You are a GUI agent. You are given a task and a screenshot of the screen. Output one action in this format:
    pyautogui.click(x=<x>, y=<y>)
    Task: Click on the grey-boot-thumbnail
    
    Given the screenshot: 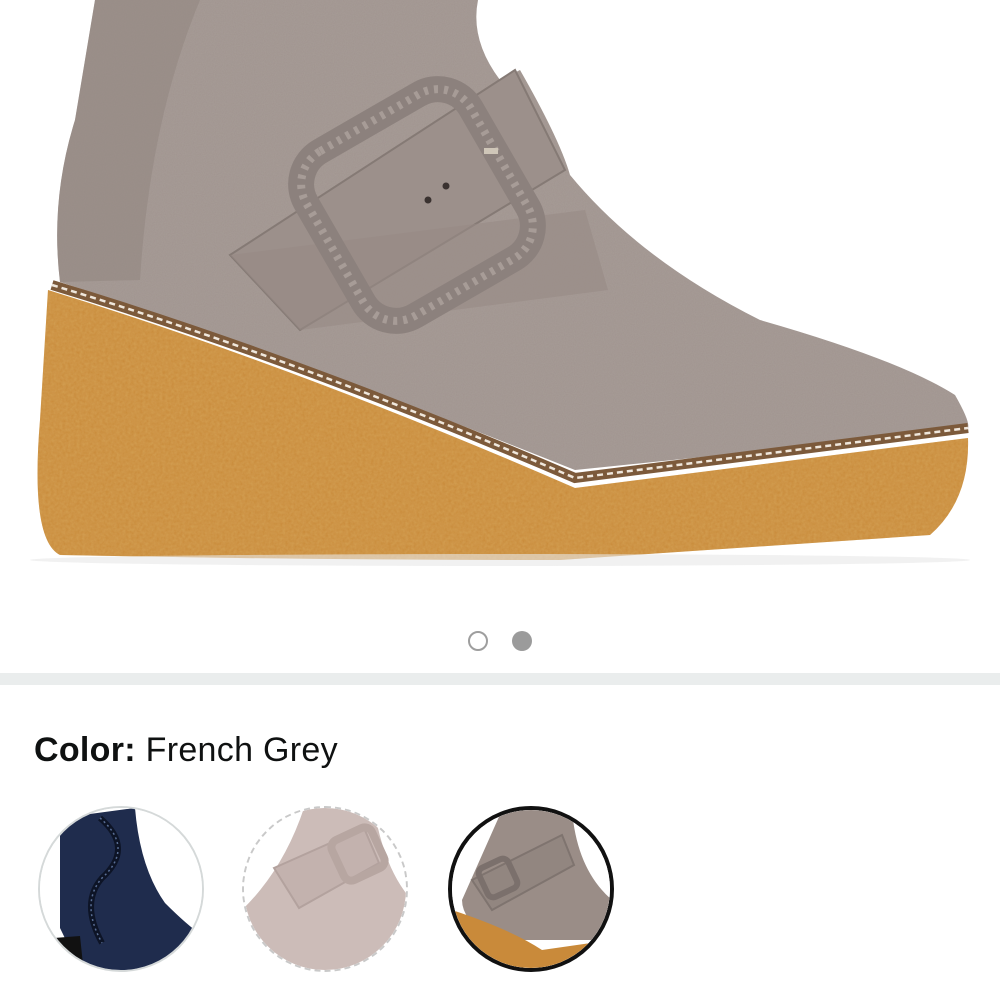 What is the action you would take?
    pyautogui.click(x=531, y=889)
    